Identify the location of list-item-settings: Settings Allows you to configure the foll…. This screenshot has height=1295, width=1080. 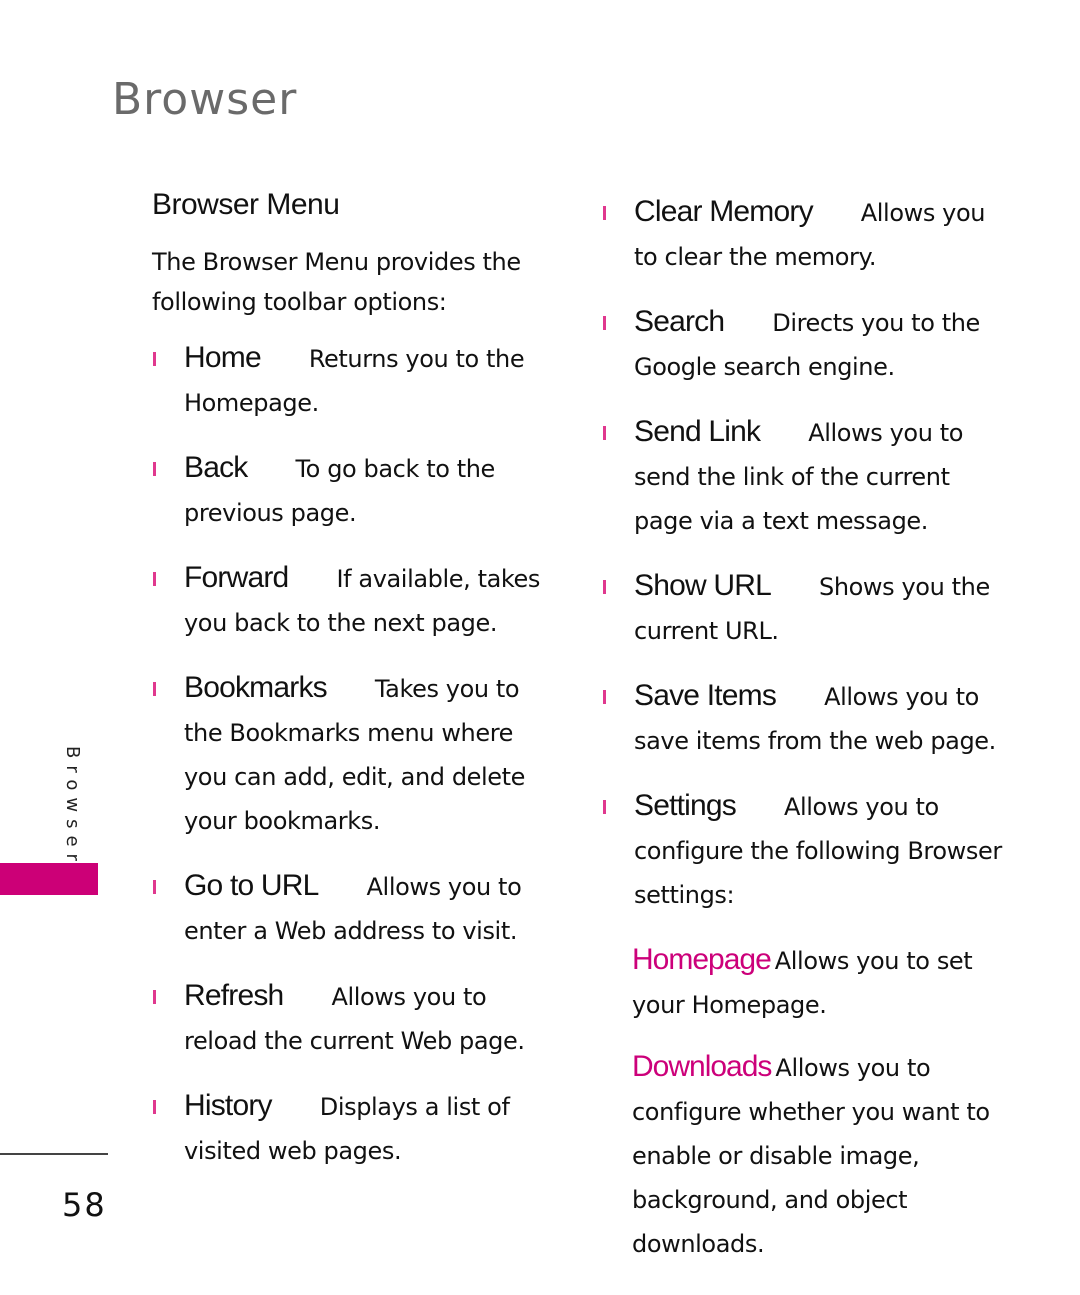
(803, 852).